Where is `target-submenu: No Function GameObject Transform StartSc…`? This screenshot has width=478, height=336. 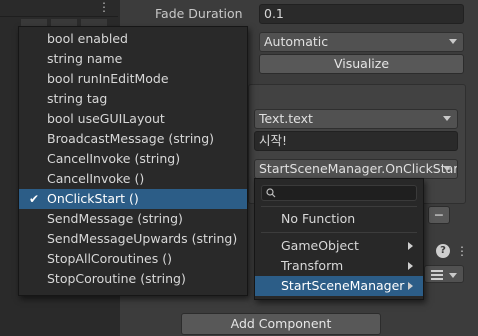 target-submenu: No Function GameObject Transform StartSc… is located at coordinates (339, 239).